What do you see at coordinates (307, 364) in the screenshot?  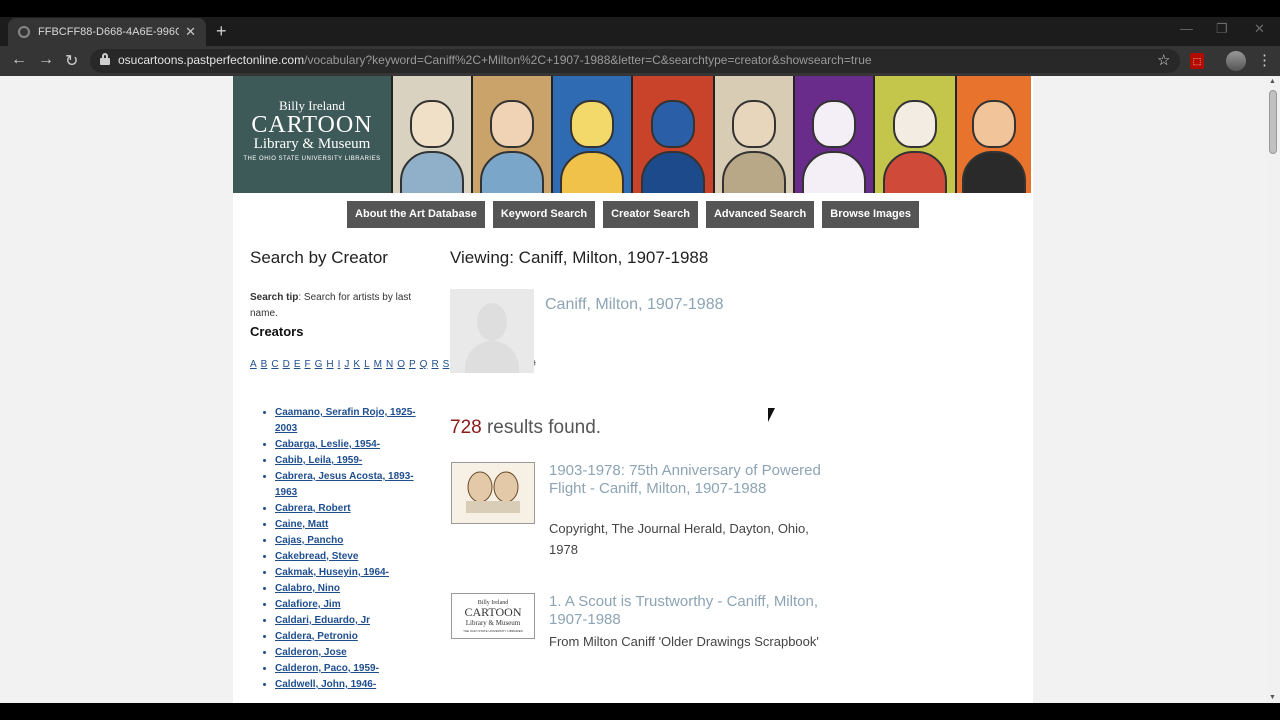 I see `letter-link: F` at bounding box center [307, 364].